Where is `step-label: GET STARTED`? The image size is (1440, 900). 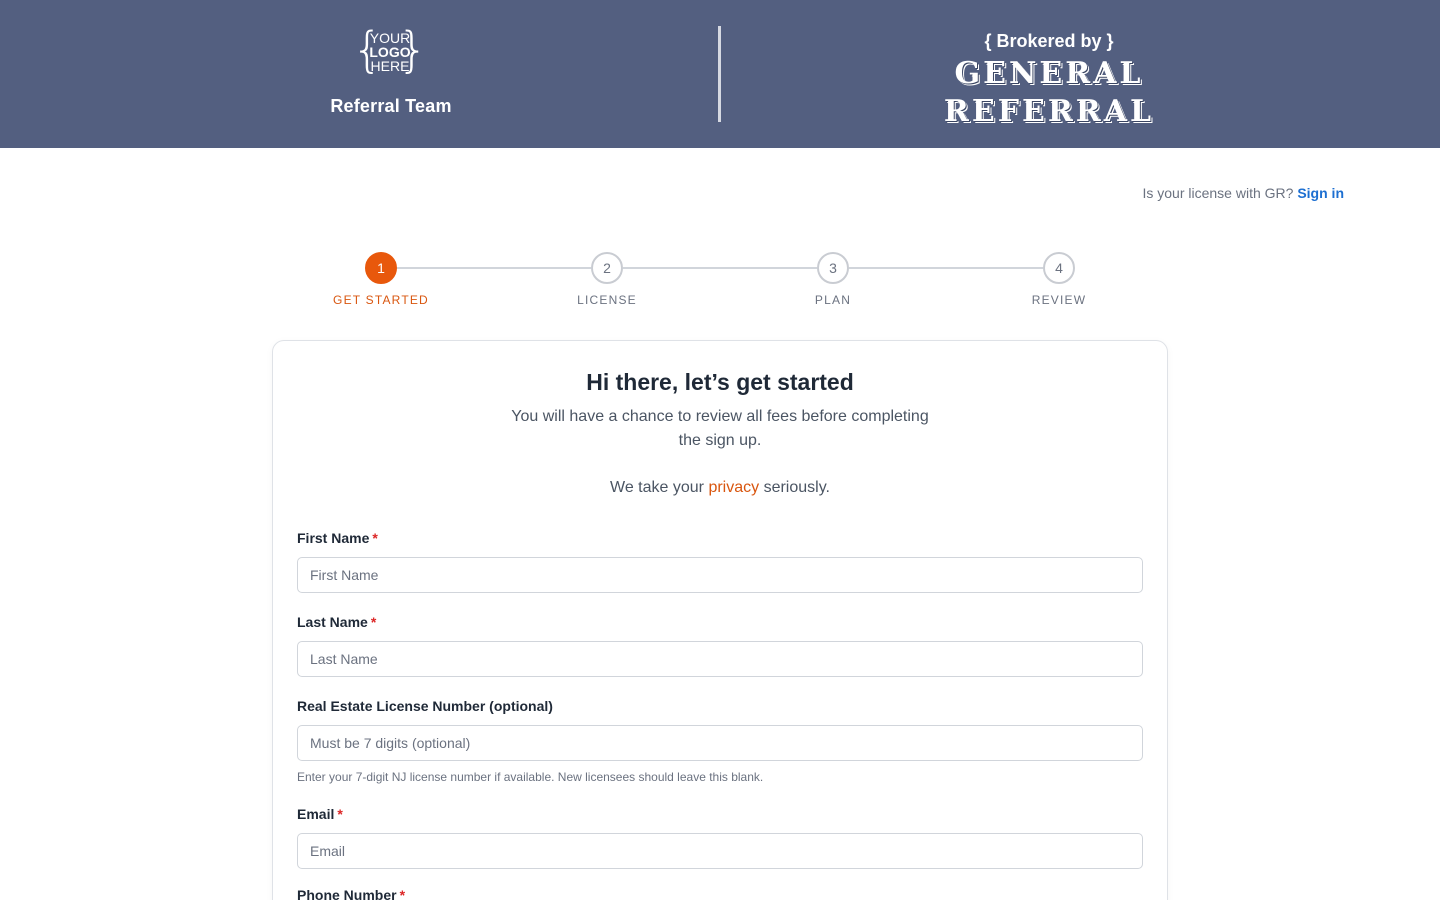 step-label: GET STARTED is located at coordinates (381, 300).